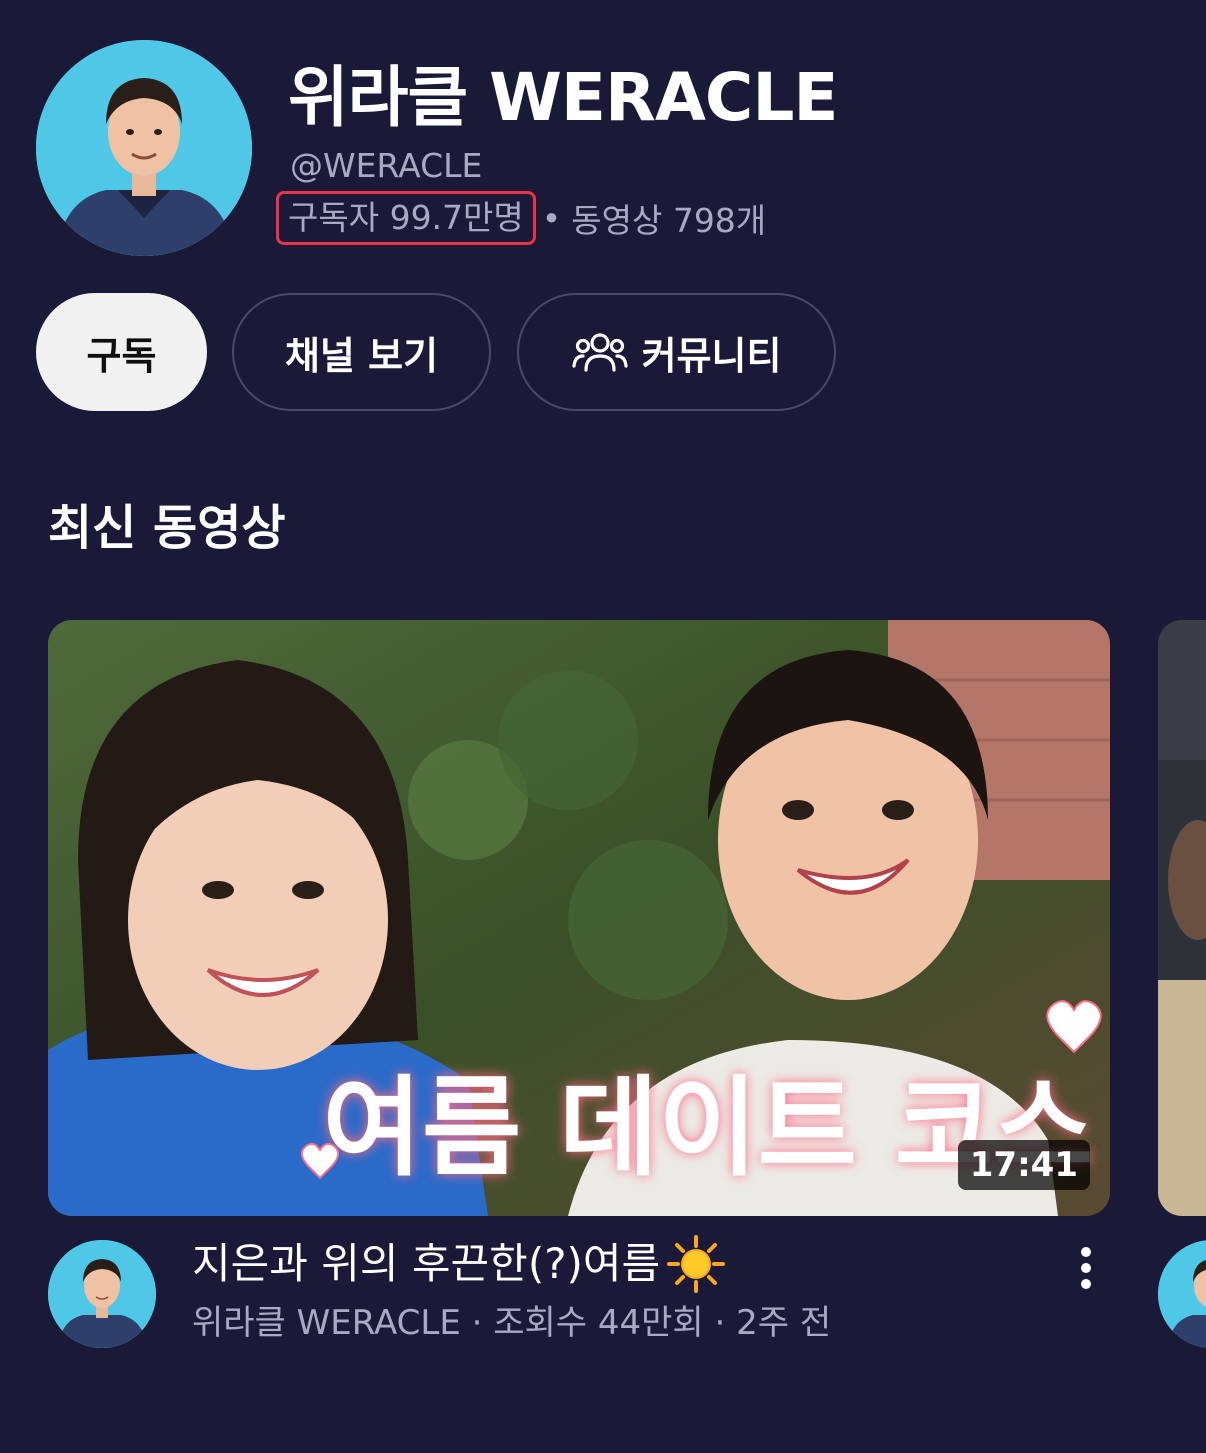 This screenshot has height=1453, width=1206. What do you see at coordinates (1023, 1165) in the screenshot?
I see `duration-badge: 17:41` at bounding box center [1023, 1165].